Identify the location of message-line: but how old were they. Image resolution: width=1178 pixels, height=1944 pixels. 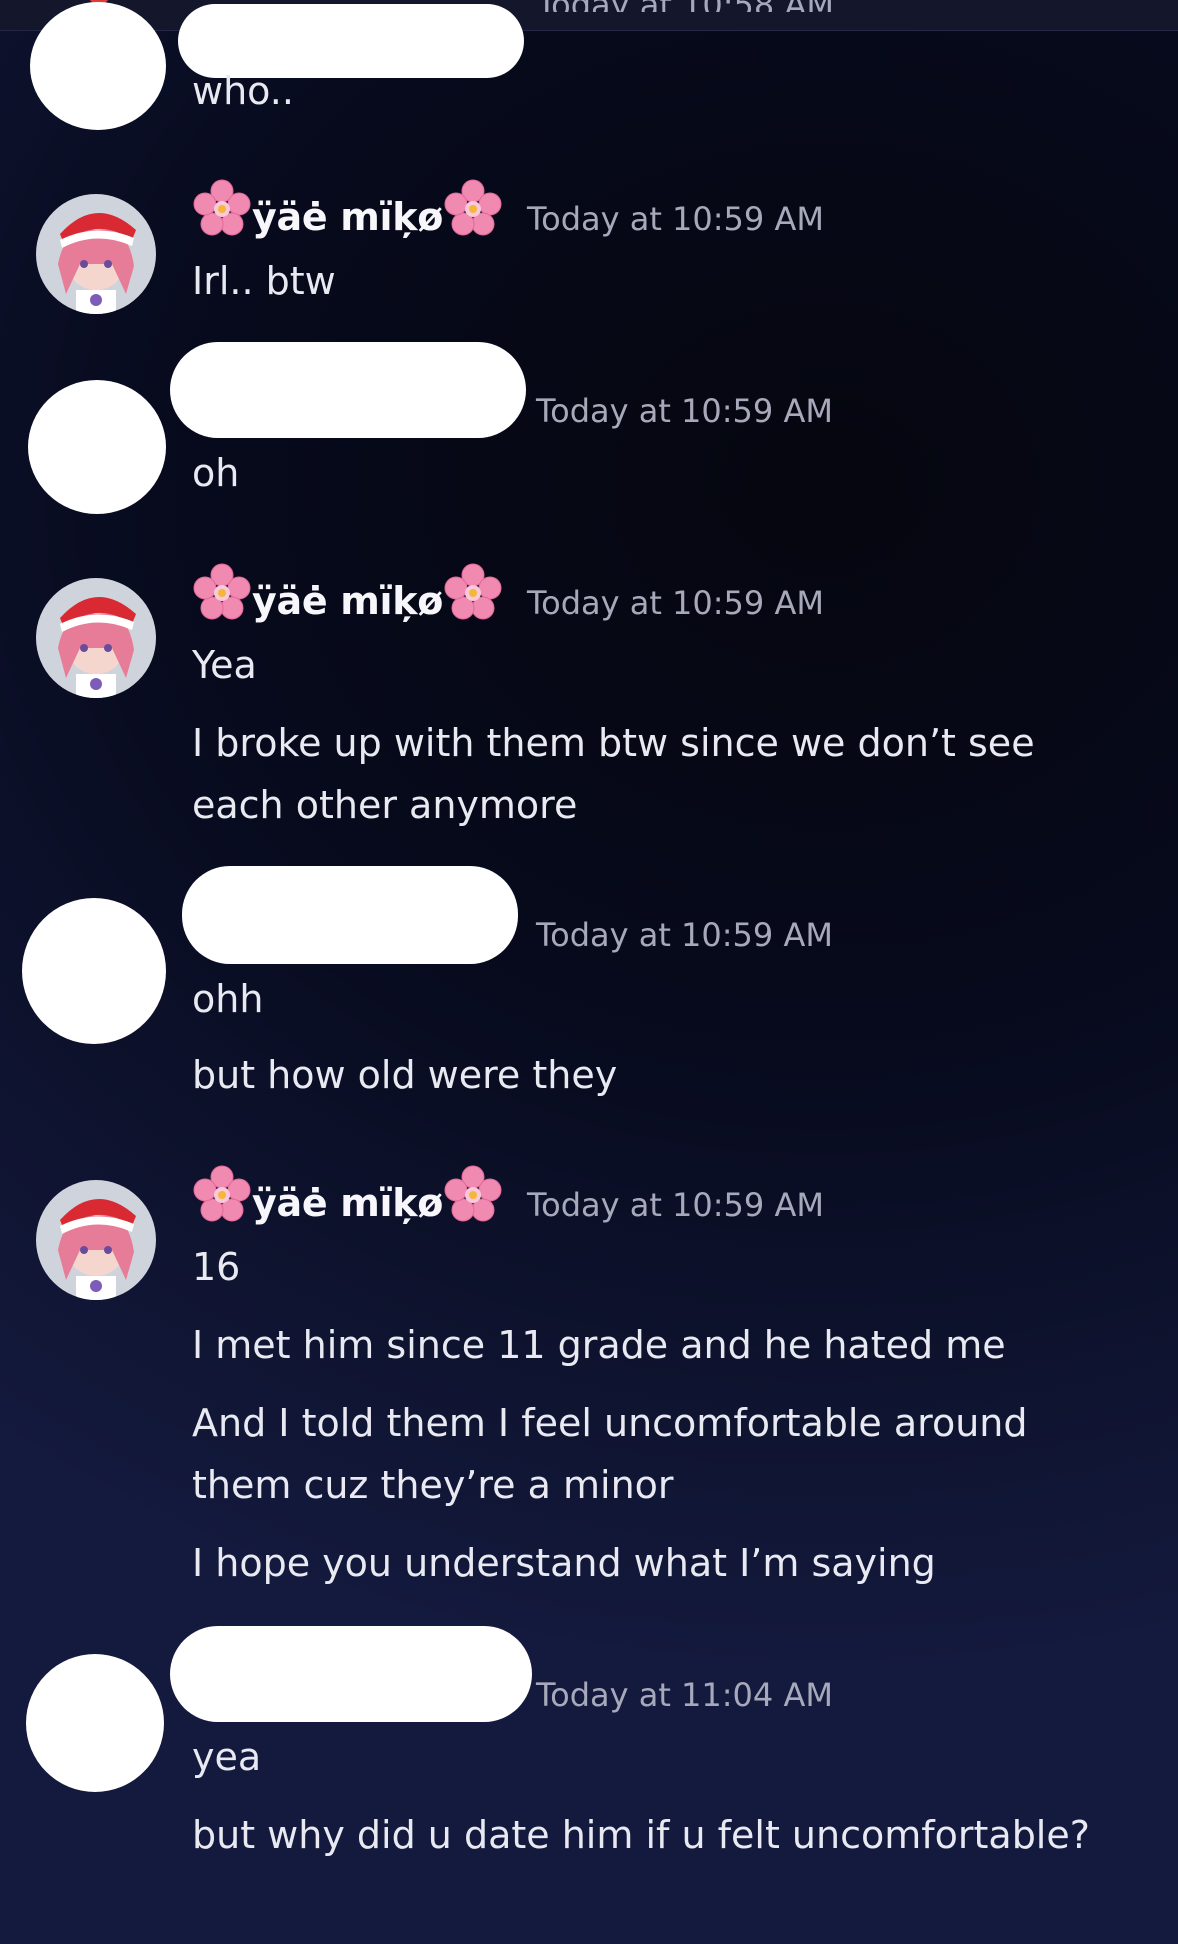
(405, 1075).